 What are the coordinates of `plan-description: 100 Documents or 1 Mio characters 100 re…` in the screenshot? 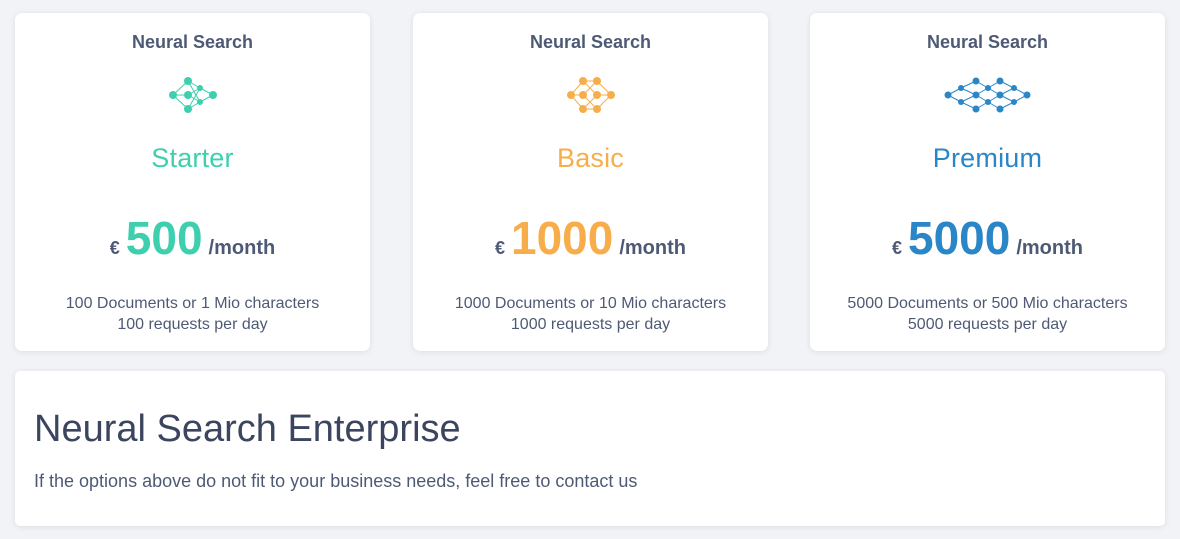 It's located at (192, 314).